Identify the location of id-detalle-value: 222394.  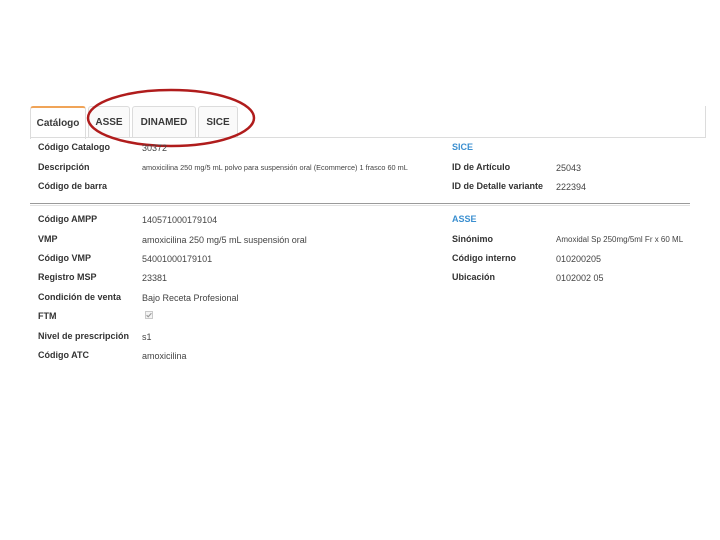
(571, 187).